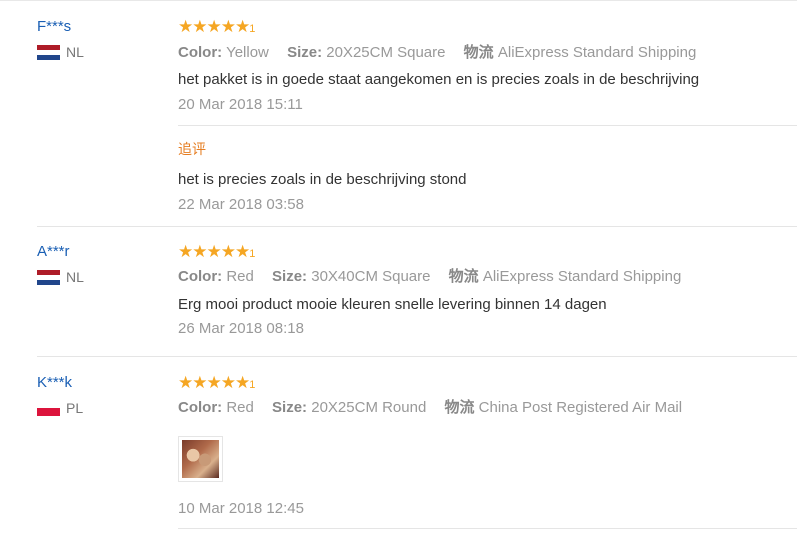  What do you see at coordinates (53, 251) in the screenshot?
I see `reviewer-name: A***r` at bounding box center [53, 251].